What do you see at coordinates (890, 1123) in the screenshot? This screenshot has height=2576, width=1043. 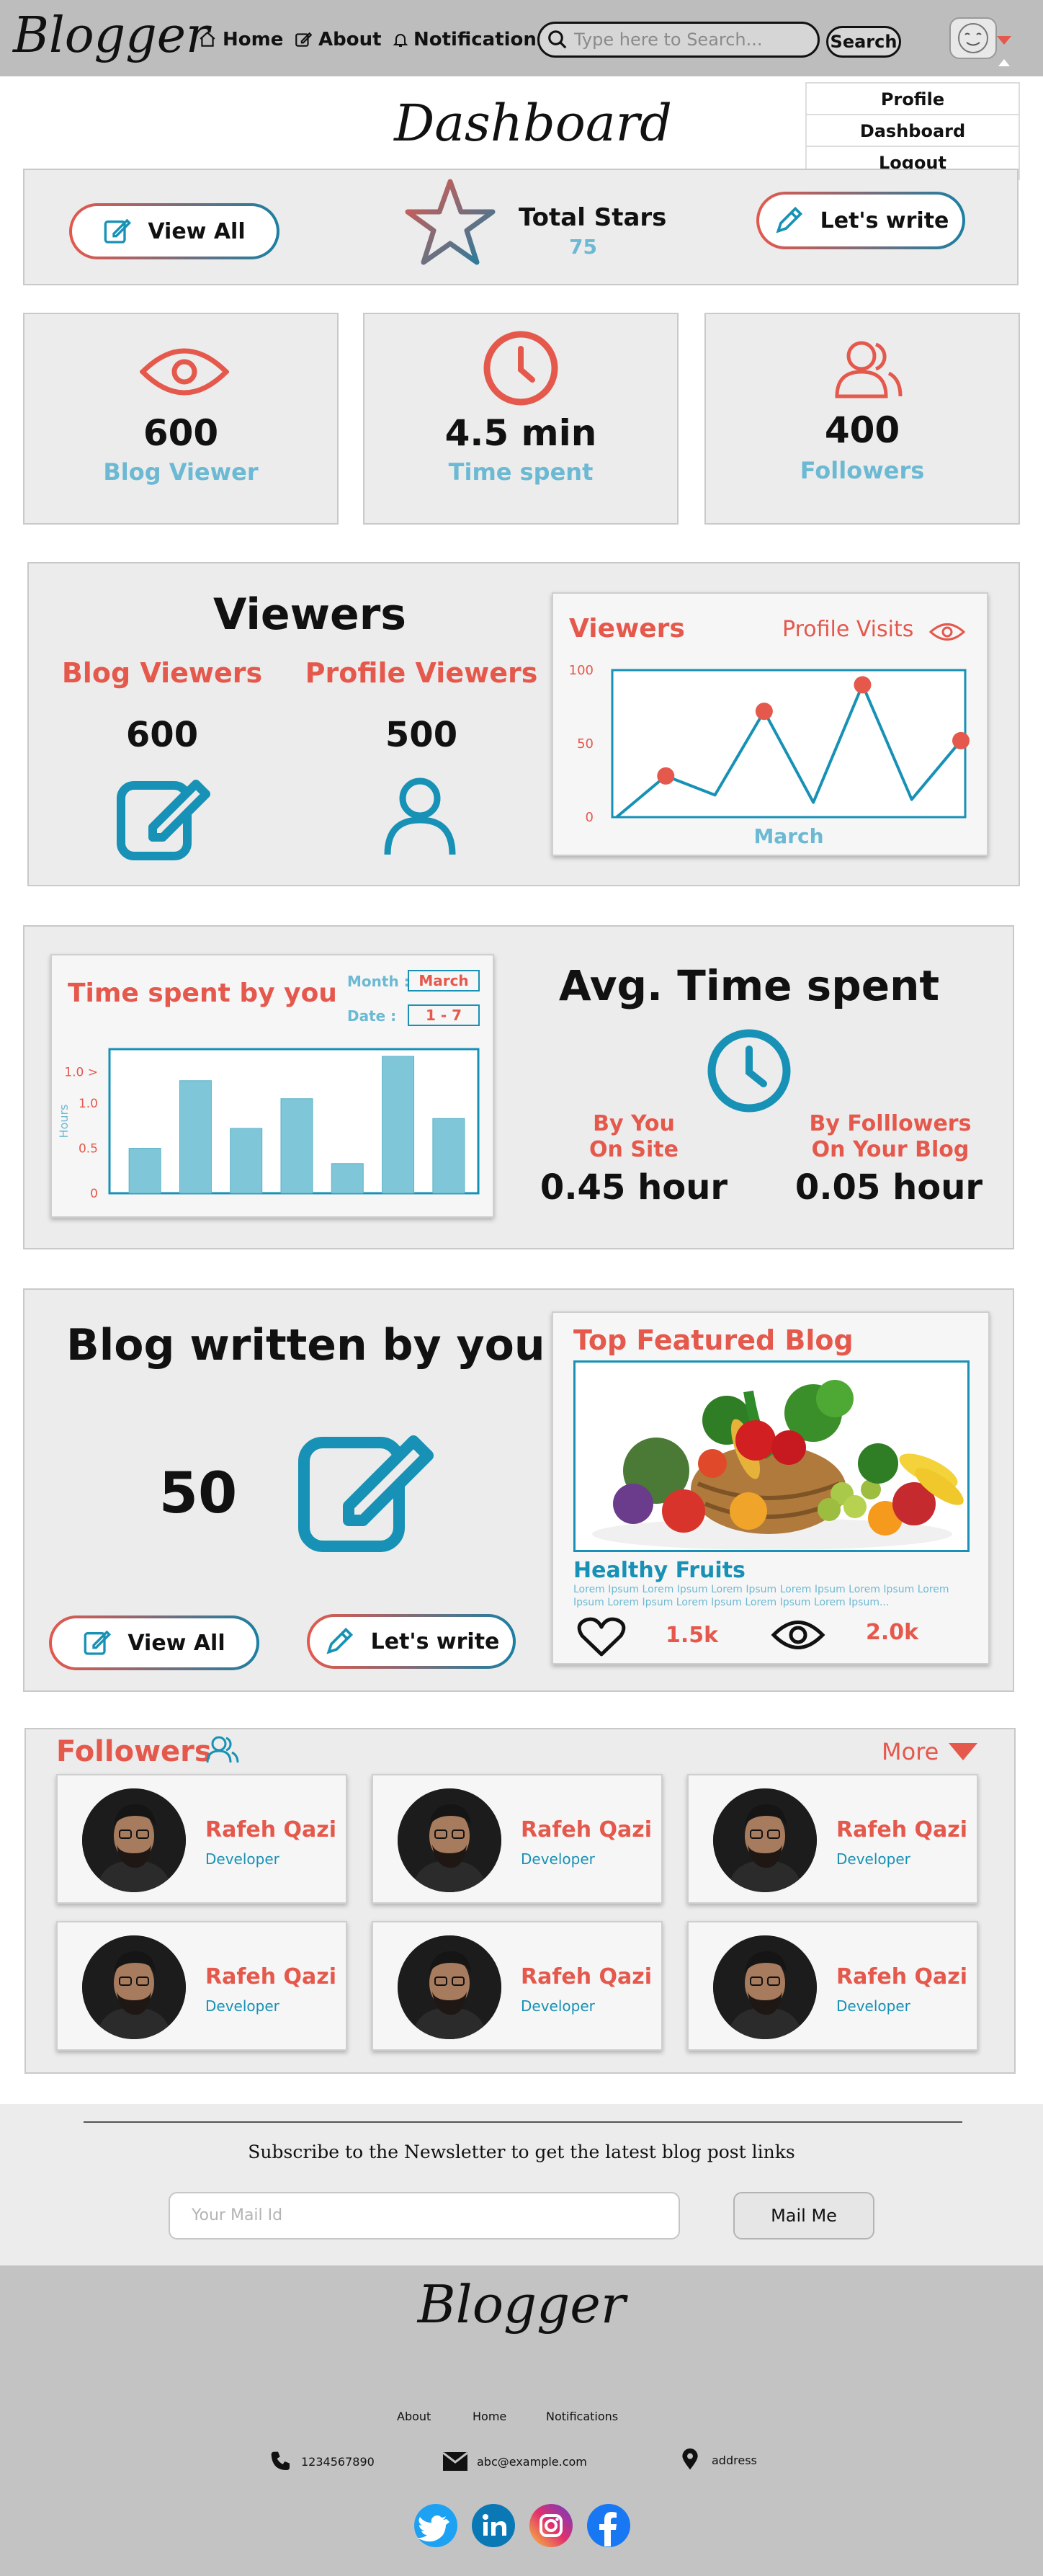 I see `by-followers-line1: By Folllowers` at bounding box center [890, 1123].